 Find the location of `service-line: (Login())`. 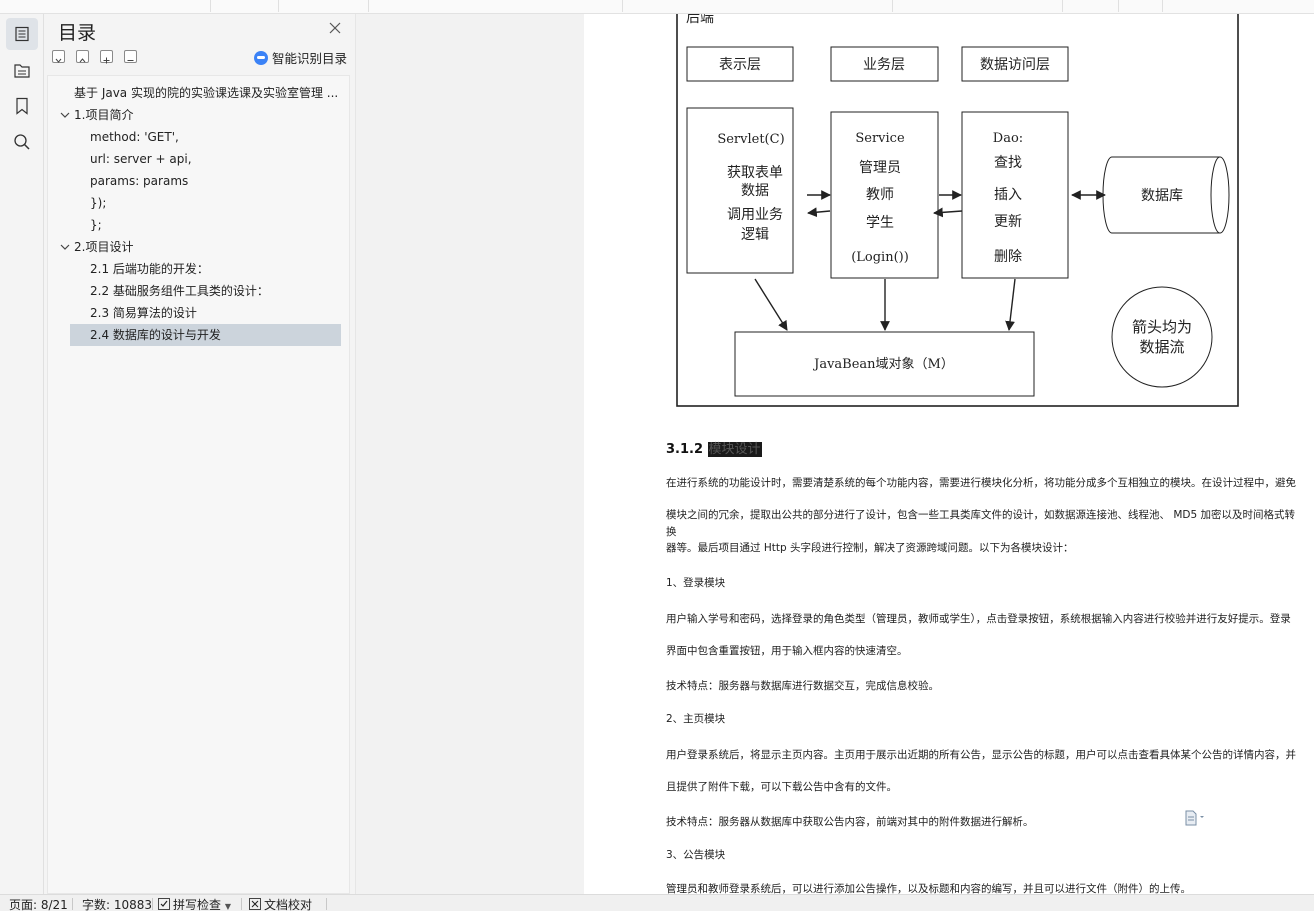

service-line: (Login()) is located at coordinates (880, 257).